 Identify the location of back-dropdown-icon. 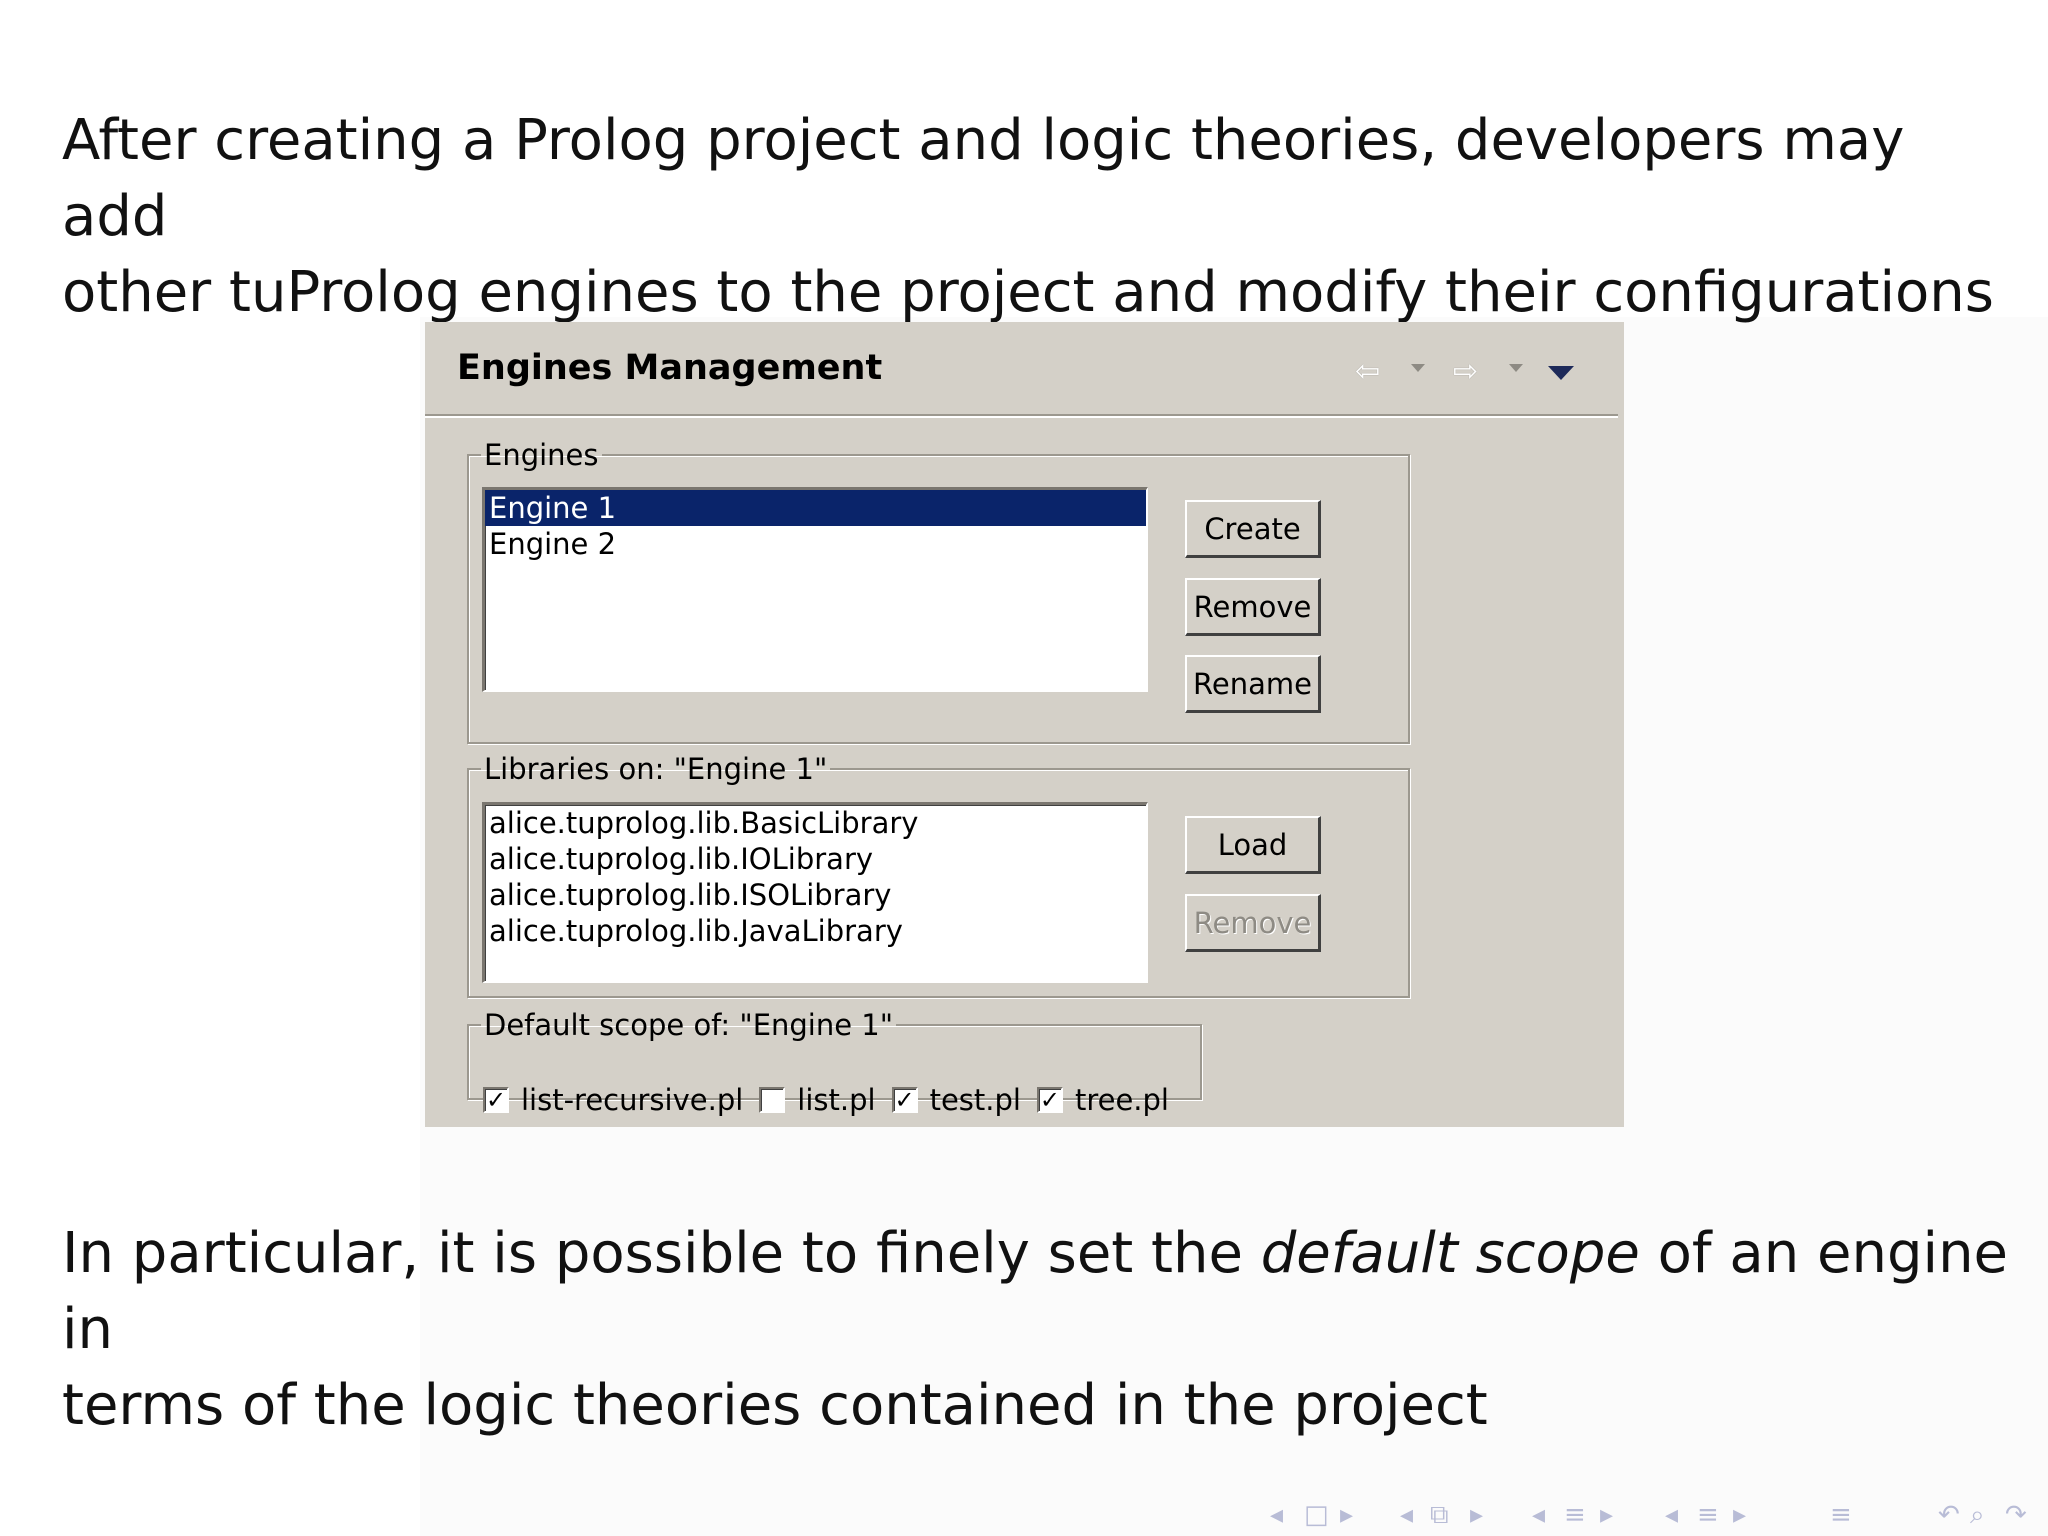
(1418, 368).